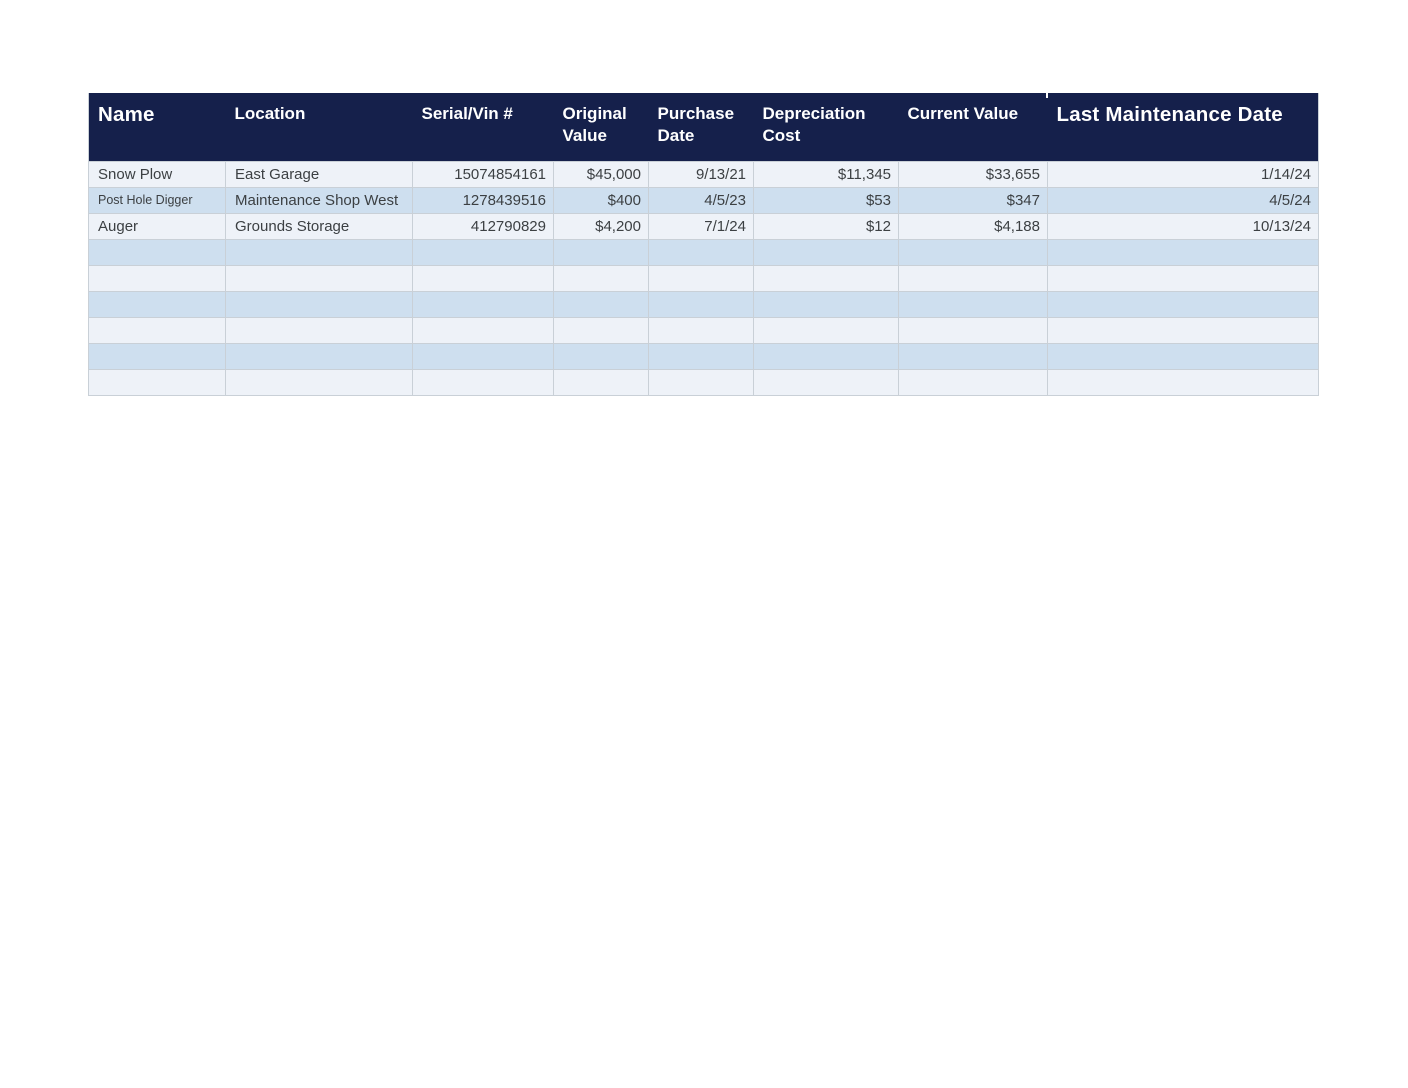  I want to click on cell-last_maintenance: 1/14/24, so click(1183, 174).